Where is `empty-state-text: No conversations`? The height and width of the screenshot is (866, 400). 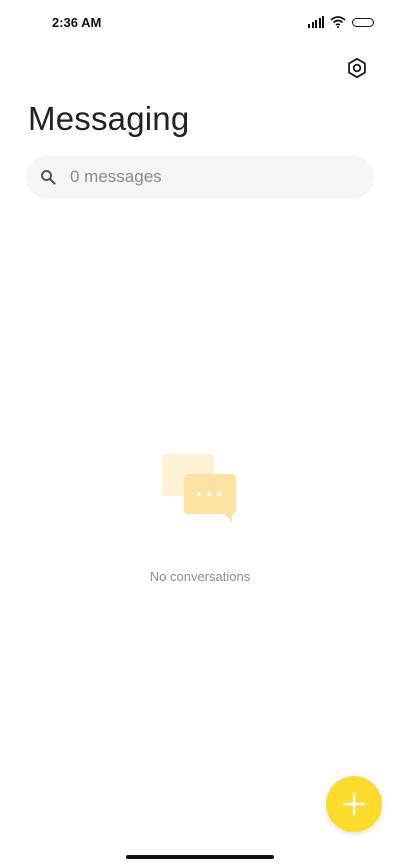
empty-state-text: No conversations is located at coordinates (200, 576).